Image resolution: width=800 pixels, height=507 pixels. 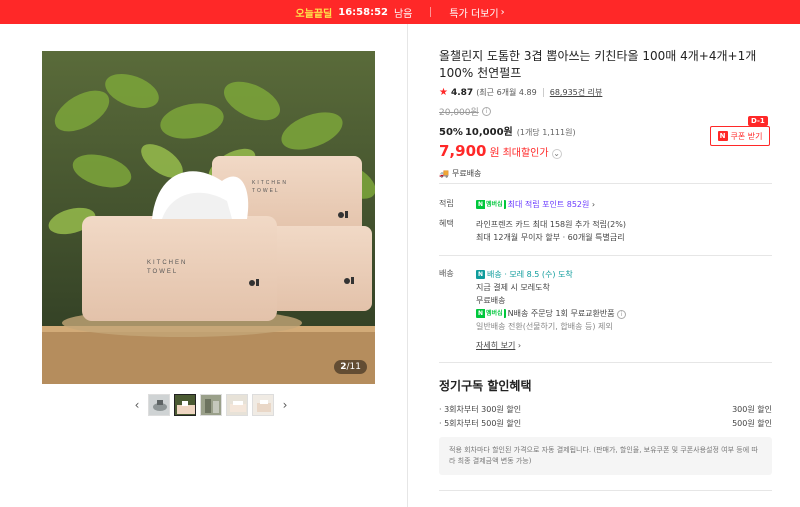 I want to click on column-divider, so click(x=407, y=265).